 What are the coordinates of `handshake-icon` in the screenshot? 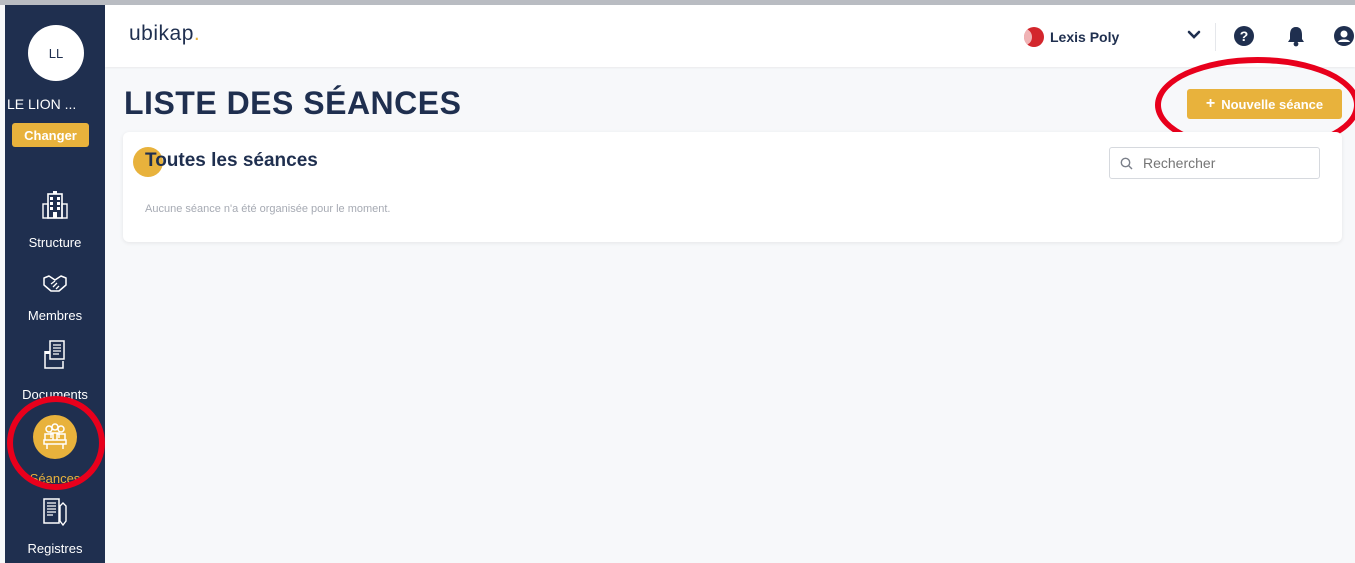 It's located at (55, 283).